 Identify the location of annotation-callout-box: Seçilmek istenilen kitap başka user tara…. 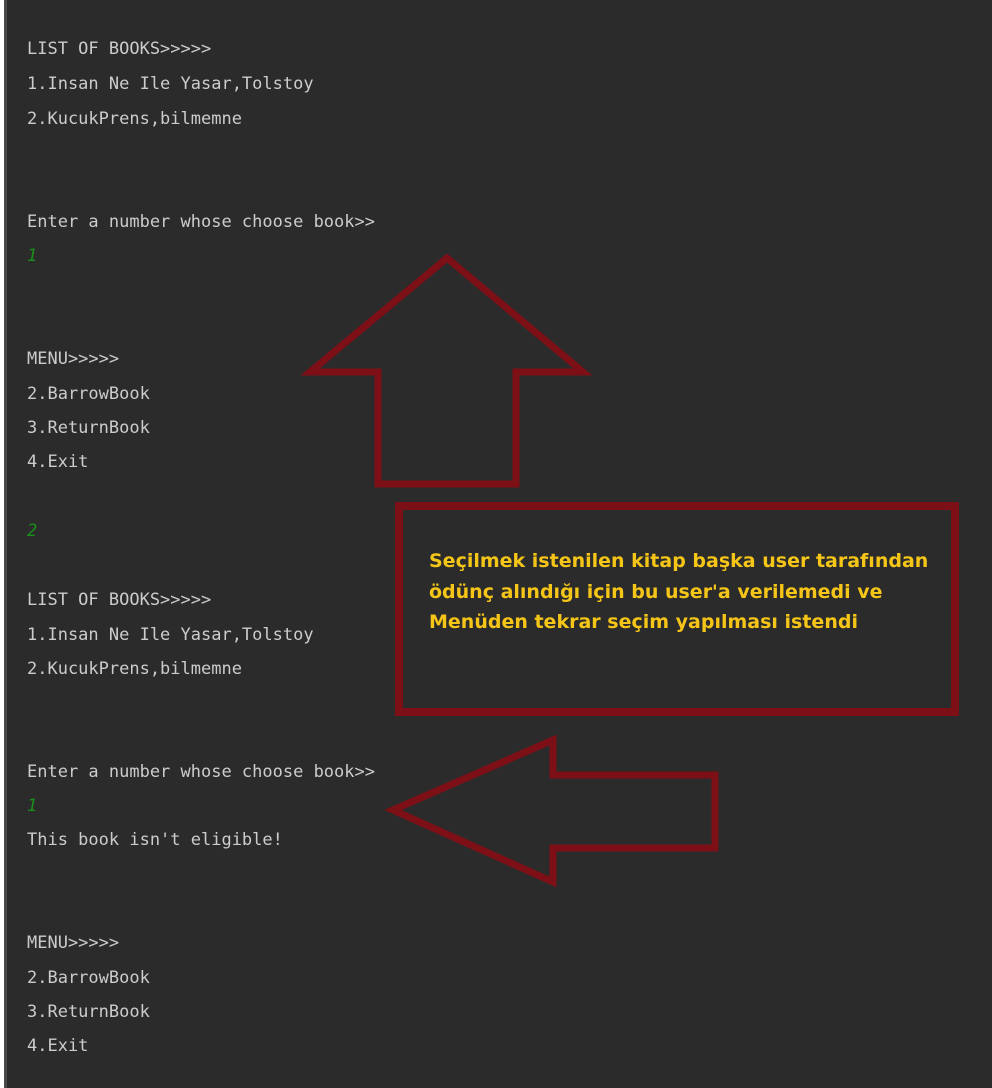
(677, 609).